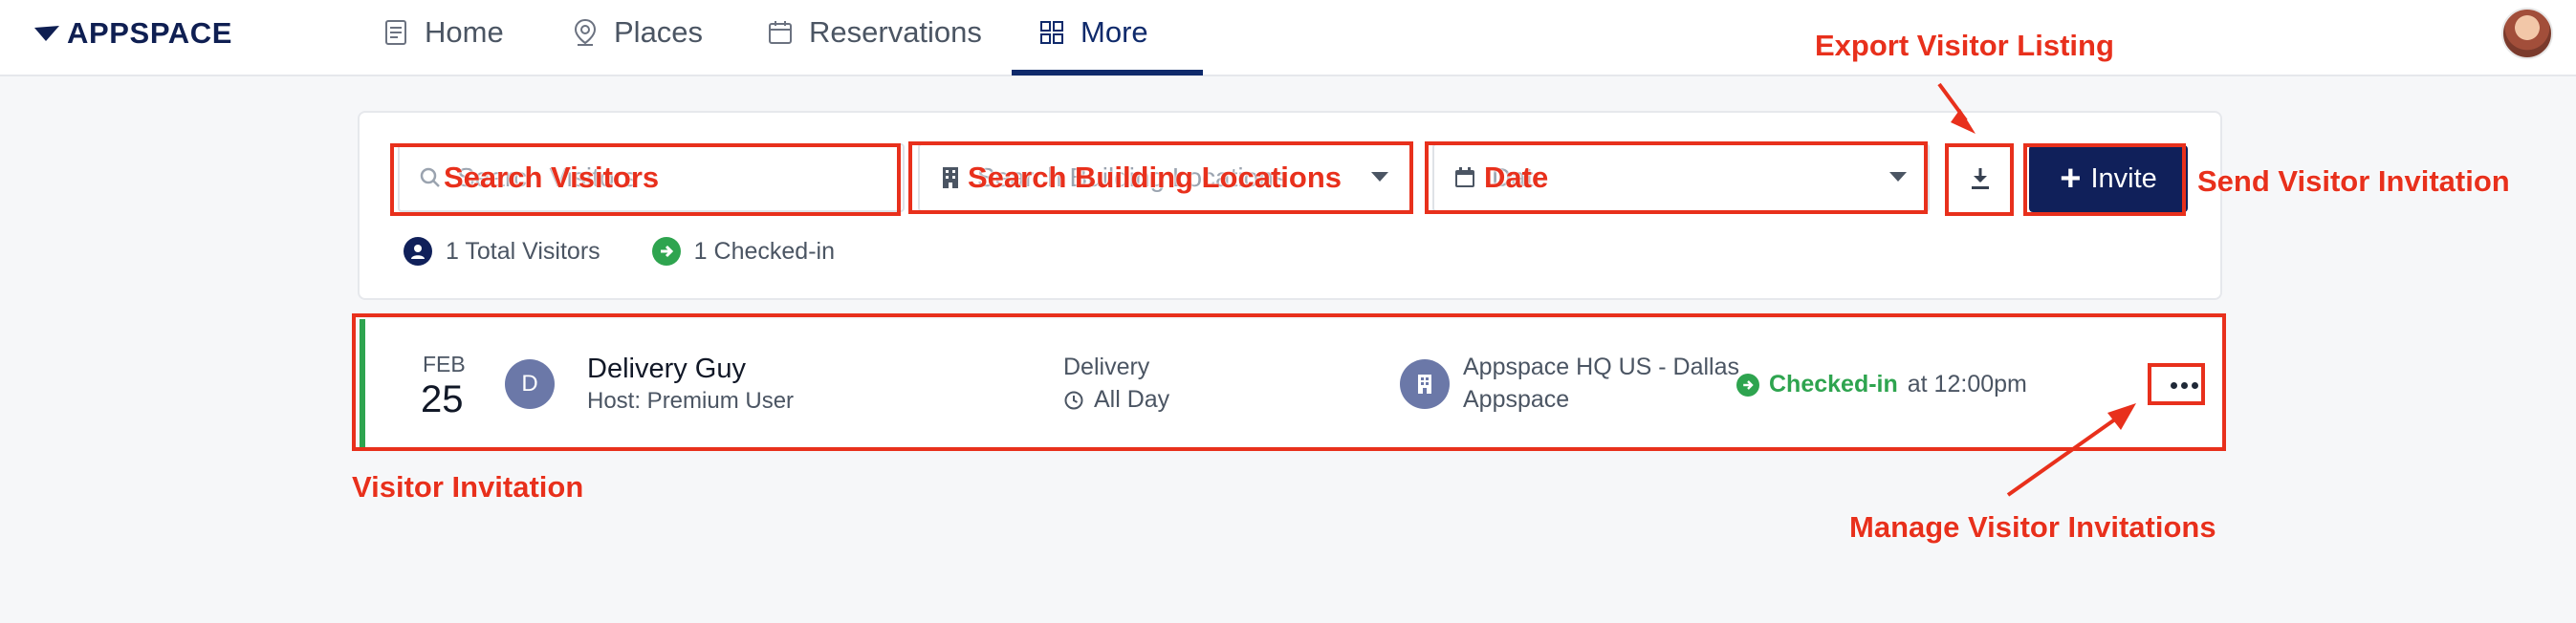 The image size is (2576, 623). What do you see at coordinates (1516, 177) in the screenshot?
I see `annotation-date: Date` at bounding box center [1516, 177].